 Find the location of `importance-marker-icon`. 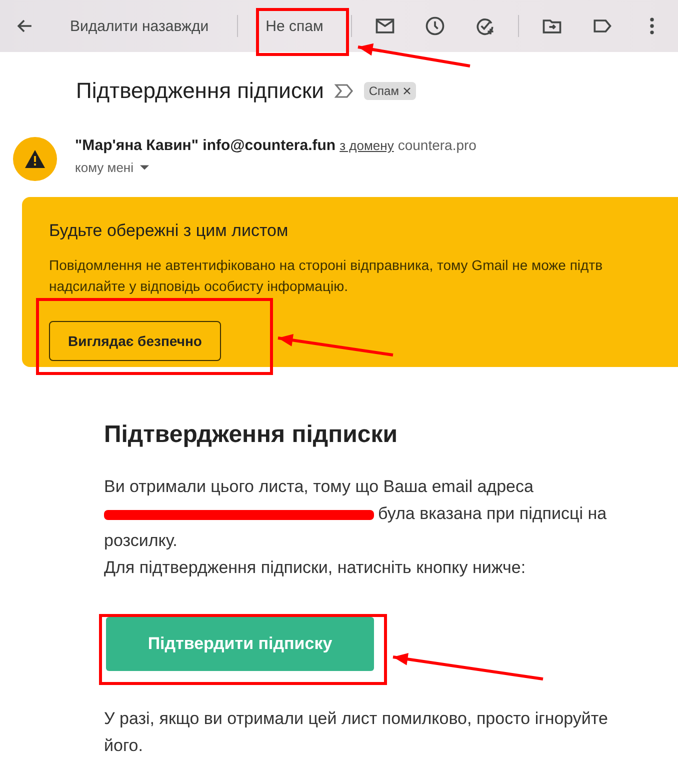

importance-marker-icon is located at coordinates (344, 91).